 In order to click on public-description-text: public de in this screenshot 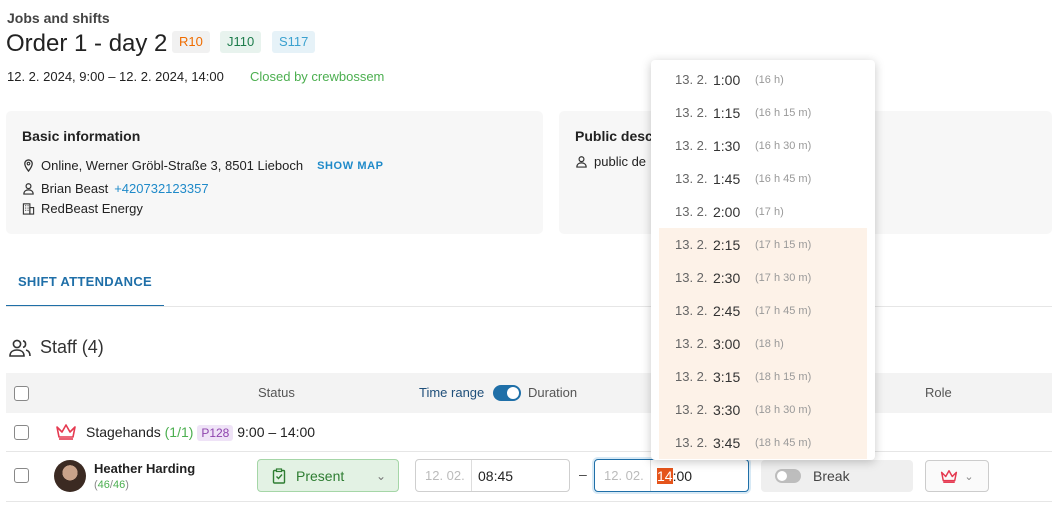, I will do `click(620, 161)`.